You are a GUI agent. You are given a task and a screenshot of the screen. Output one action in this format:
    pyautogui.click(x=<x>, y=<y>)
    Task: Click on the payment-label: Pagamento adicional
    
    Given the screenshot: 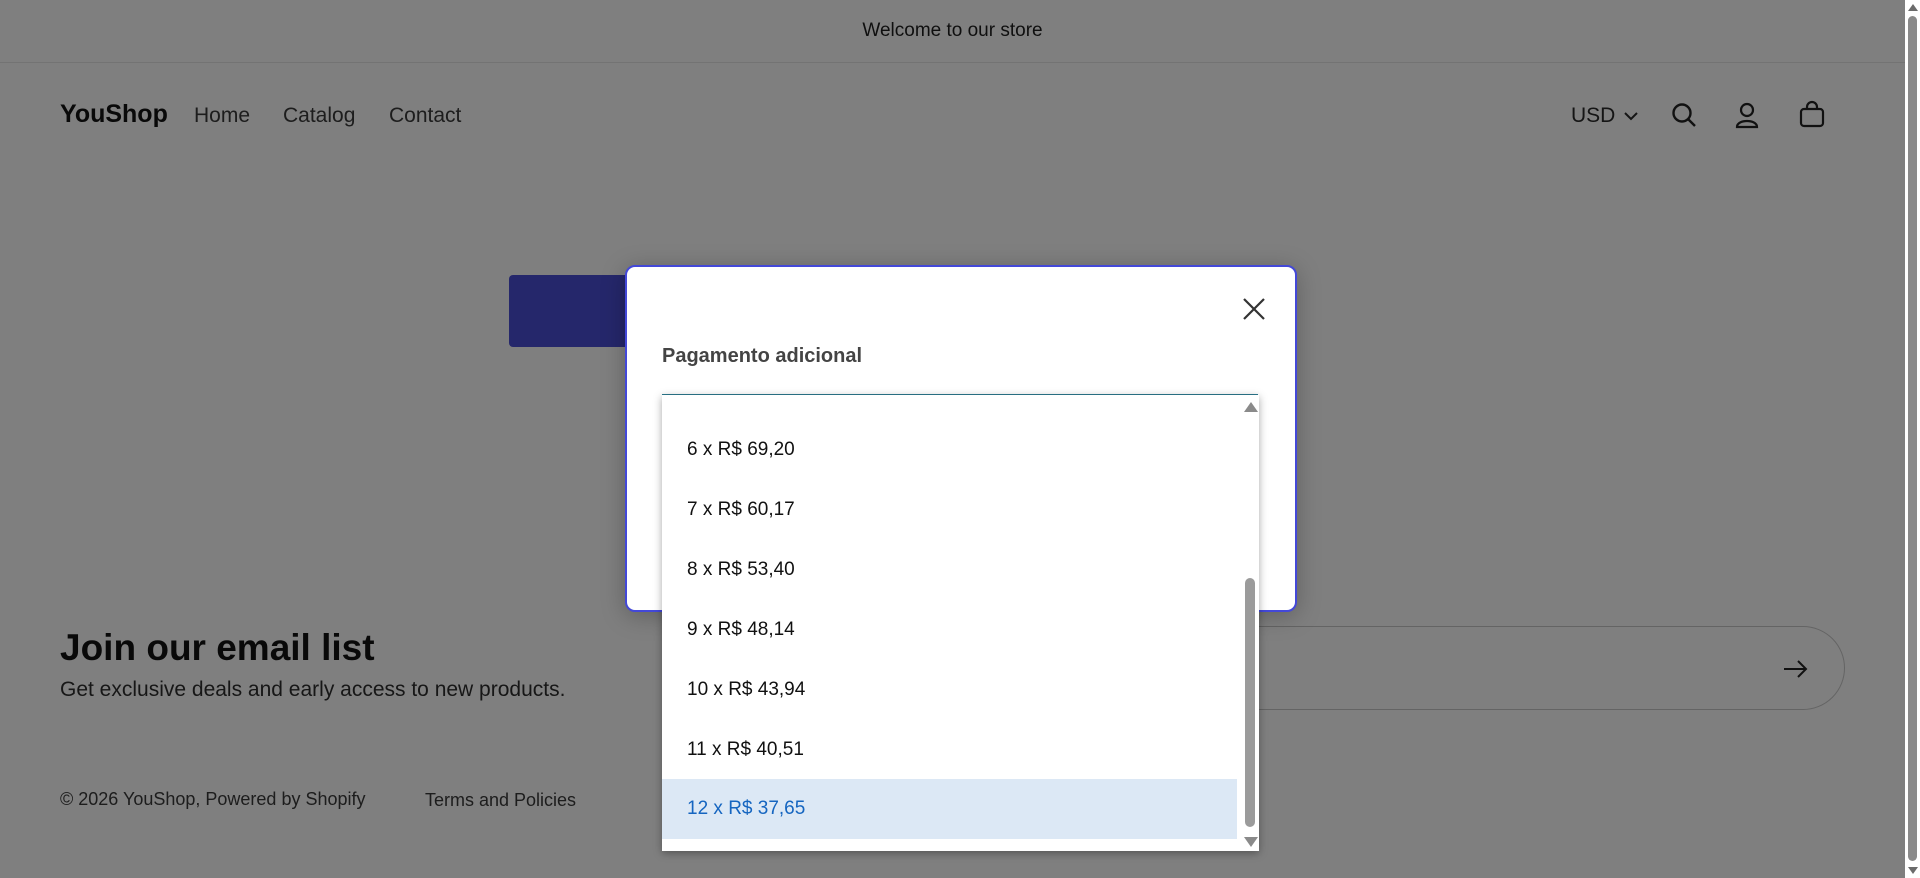 What is the action you would take?
    pyautogui.click(x=762, y=356)
    